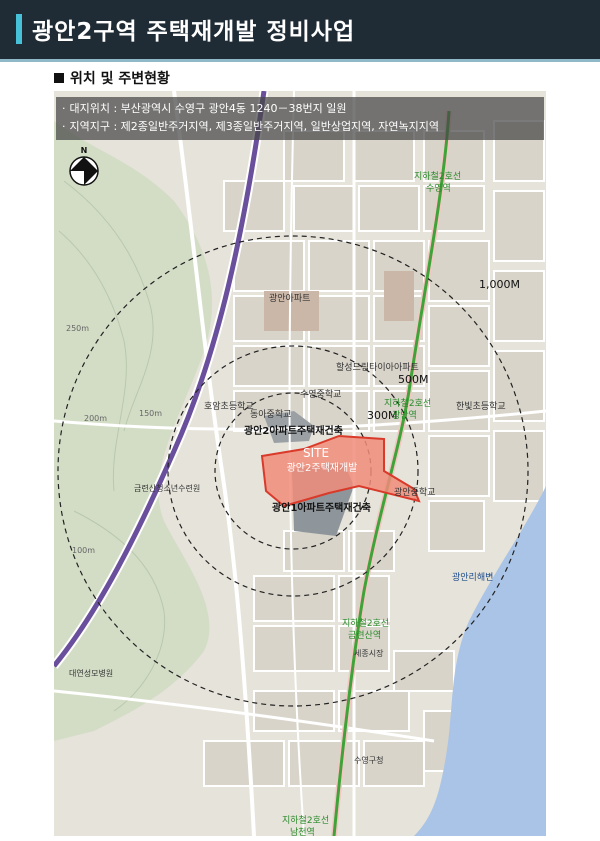  What do you see at coordinates (438, 188) in the screenshot?
I see `station-label: 수영역` at bounding box center [438, 188].